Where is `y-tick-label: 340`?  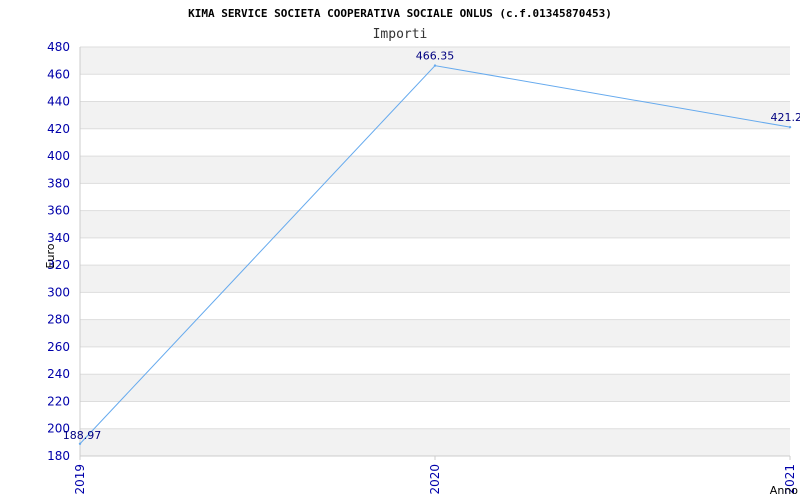 y-tick-label: 340 is located at coordinates (58, 238).